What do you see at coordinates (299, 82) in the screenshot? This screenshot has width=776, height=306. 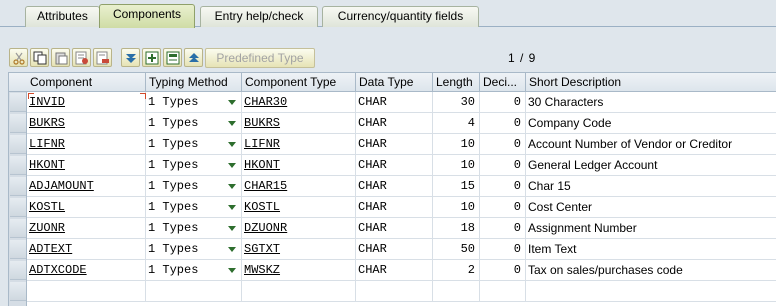 I see `column-header-component-type: Component Type` at bounding box center [299, 82].